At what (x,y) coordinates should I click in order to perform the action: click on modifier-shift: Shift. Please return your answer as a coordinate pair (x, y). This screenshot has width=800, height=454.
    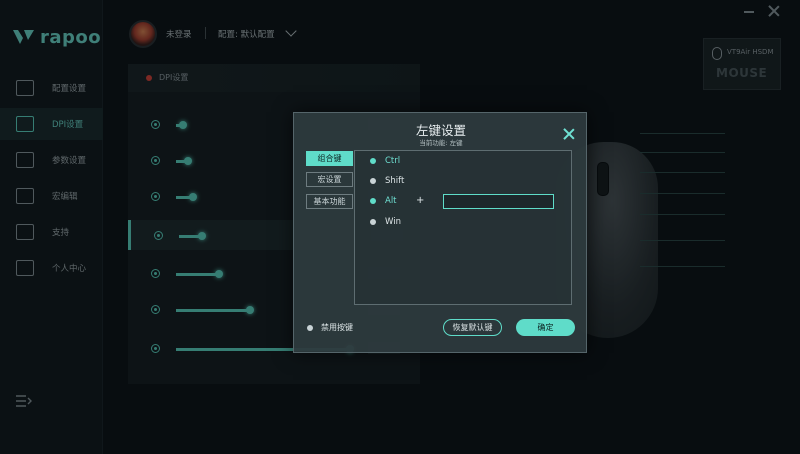
    Looking at the image, I should click on (387, 181).